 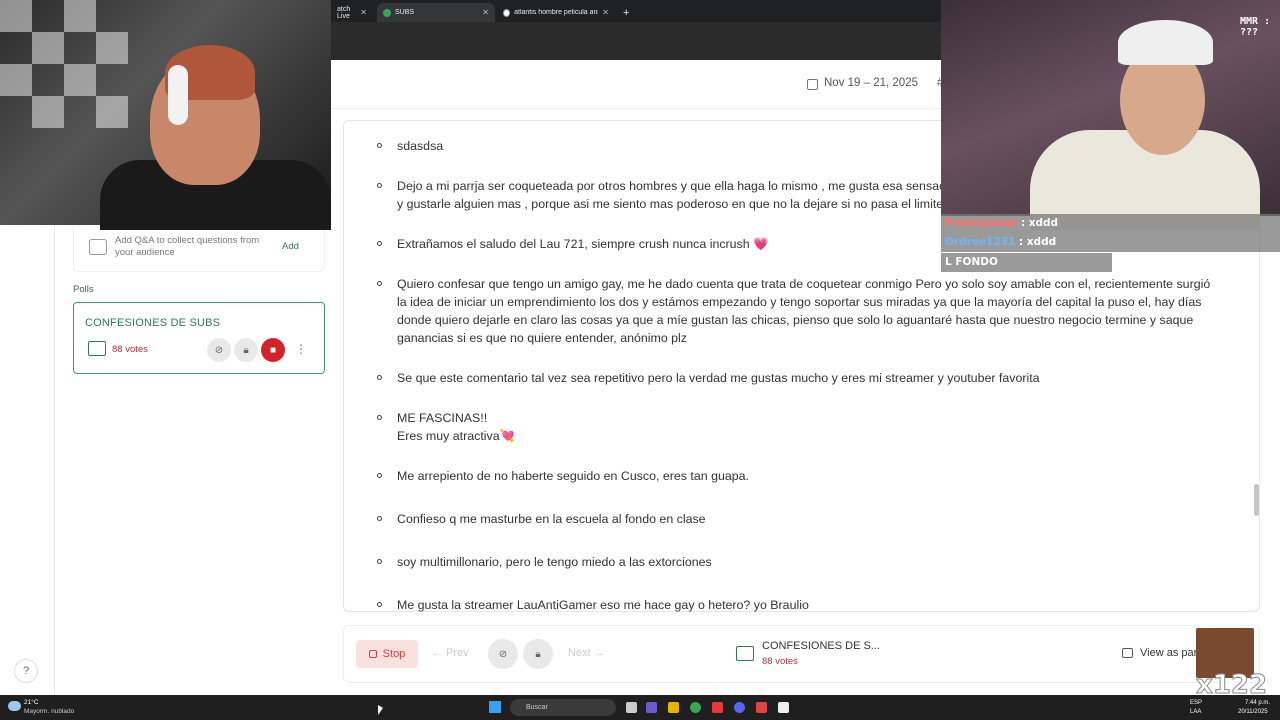 I want to click on streamer-right-cap, so click(x=1165, y=42).